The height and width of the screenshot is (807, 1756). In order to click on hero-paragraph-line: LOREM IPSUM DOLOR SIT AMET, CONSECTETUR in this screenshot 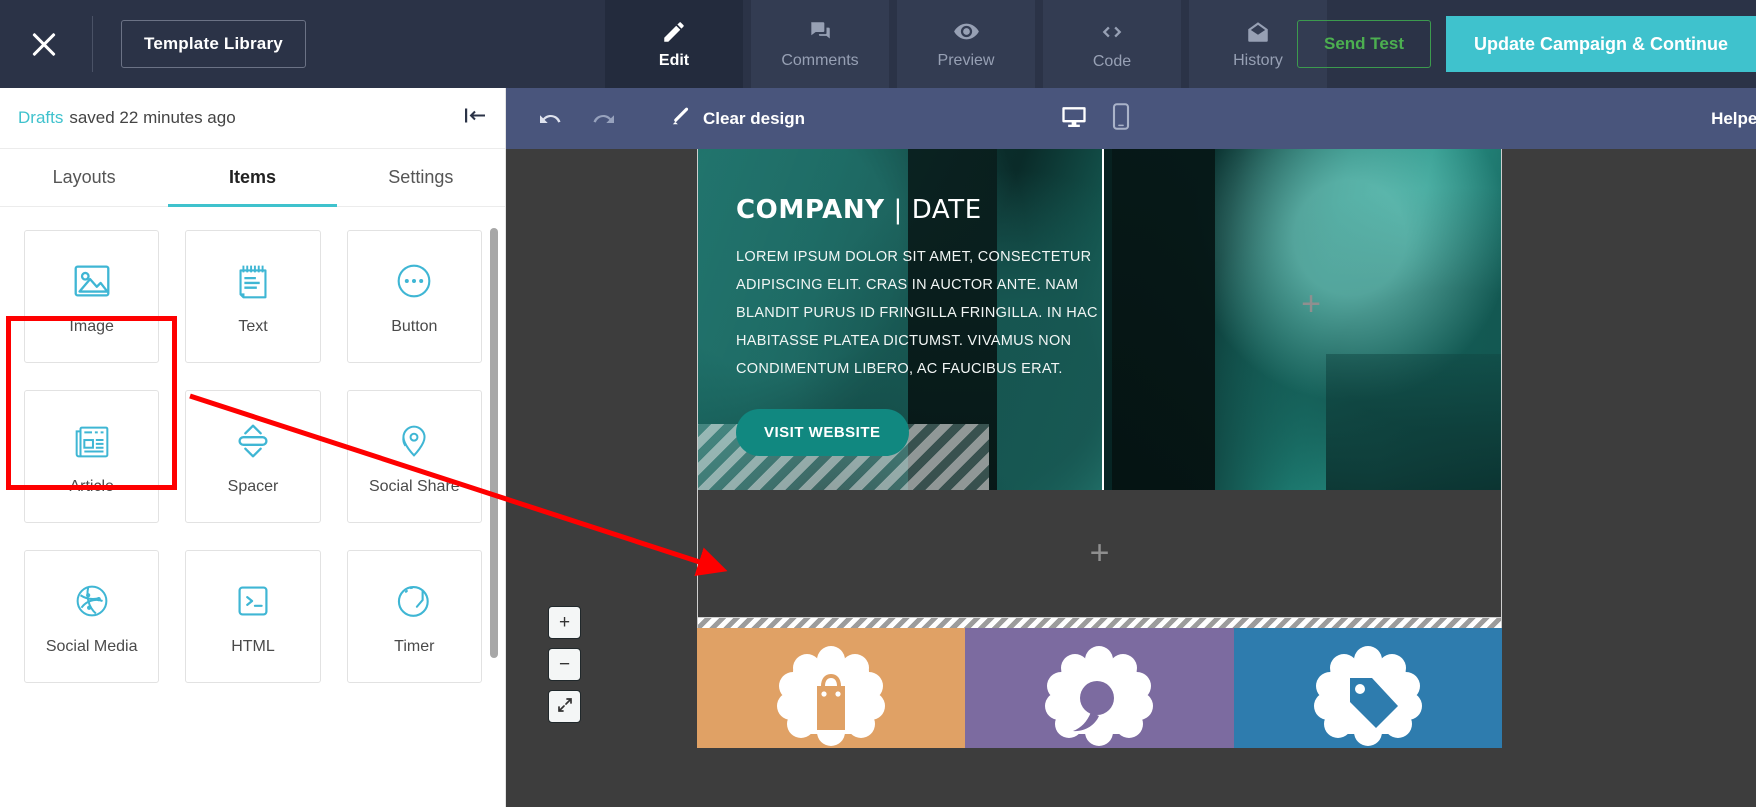, I will do `click(914, 257)`.